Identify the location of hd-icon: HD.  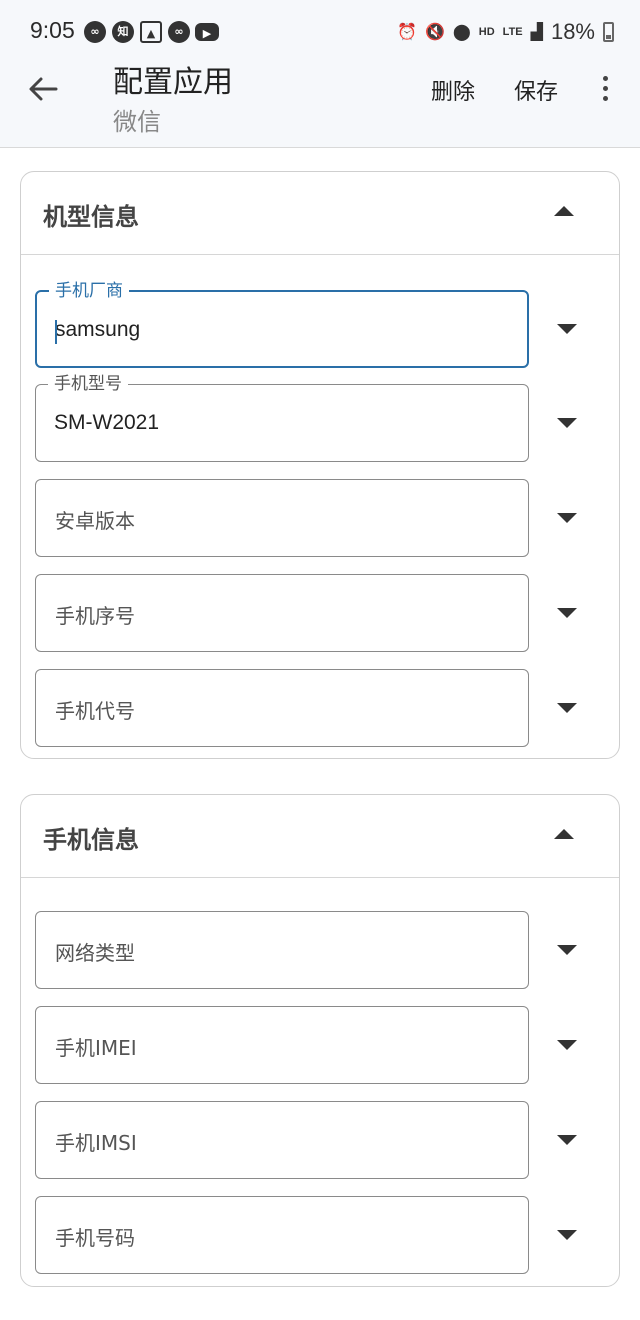
(486, 32).